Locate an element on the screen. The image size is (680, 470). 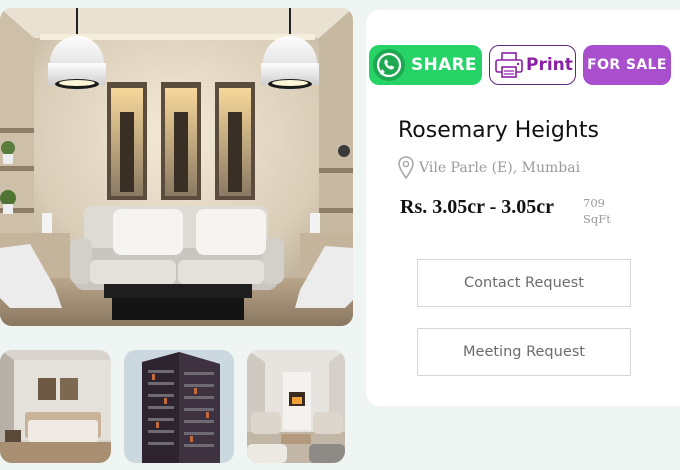
area-value: 709 is located at coordinates (594, 203).